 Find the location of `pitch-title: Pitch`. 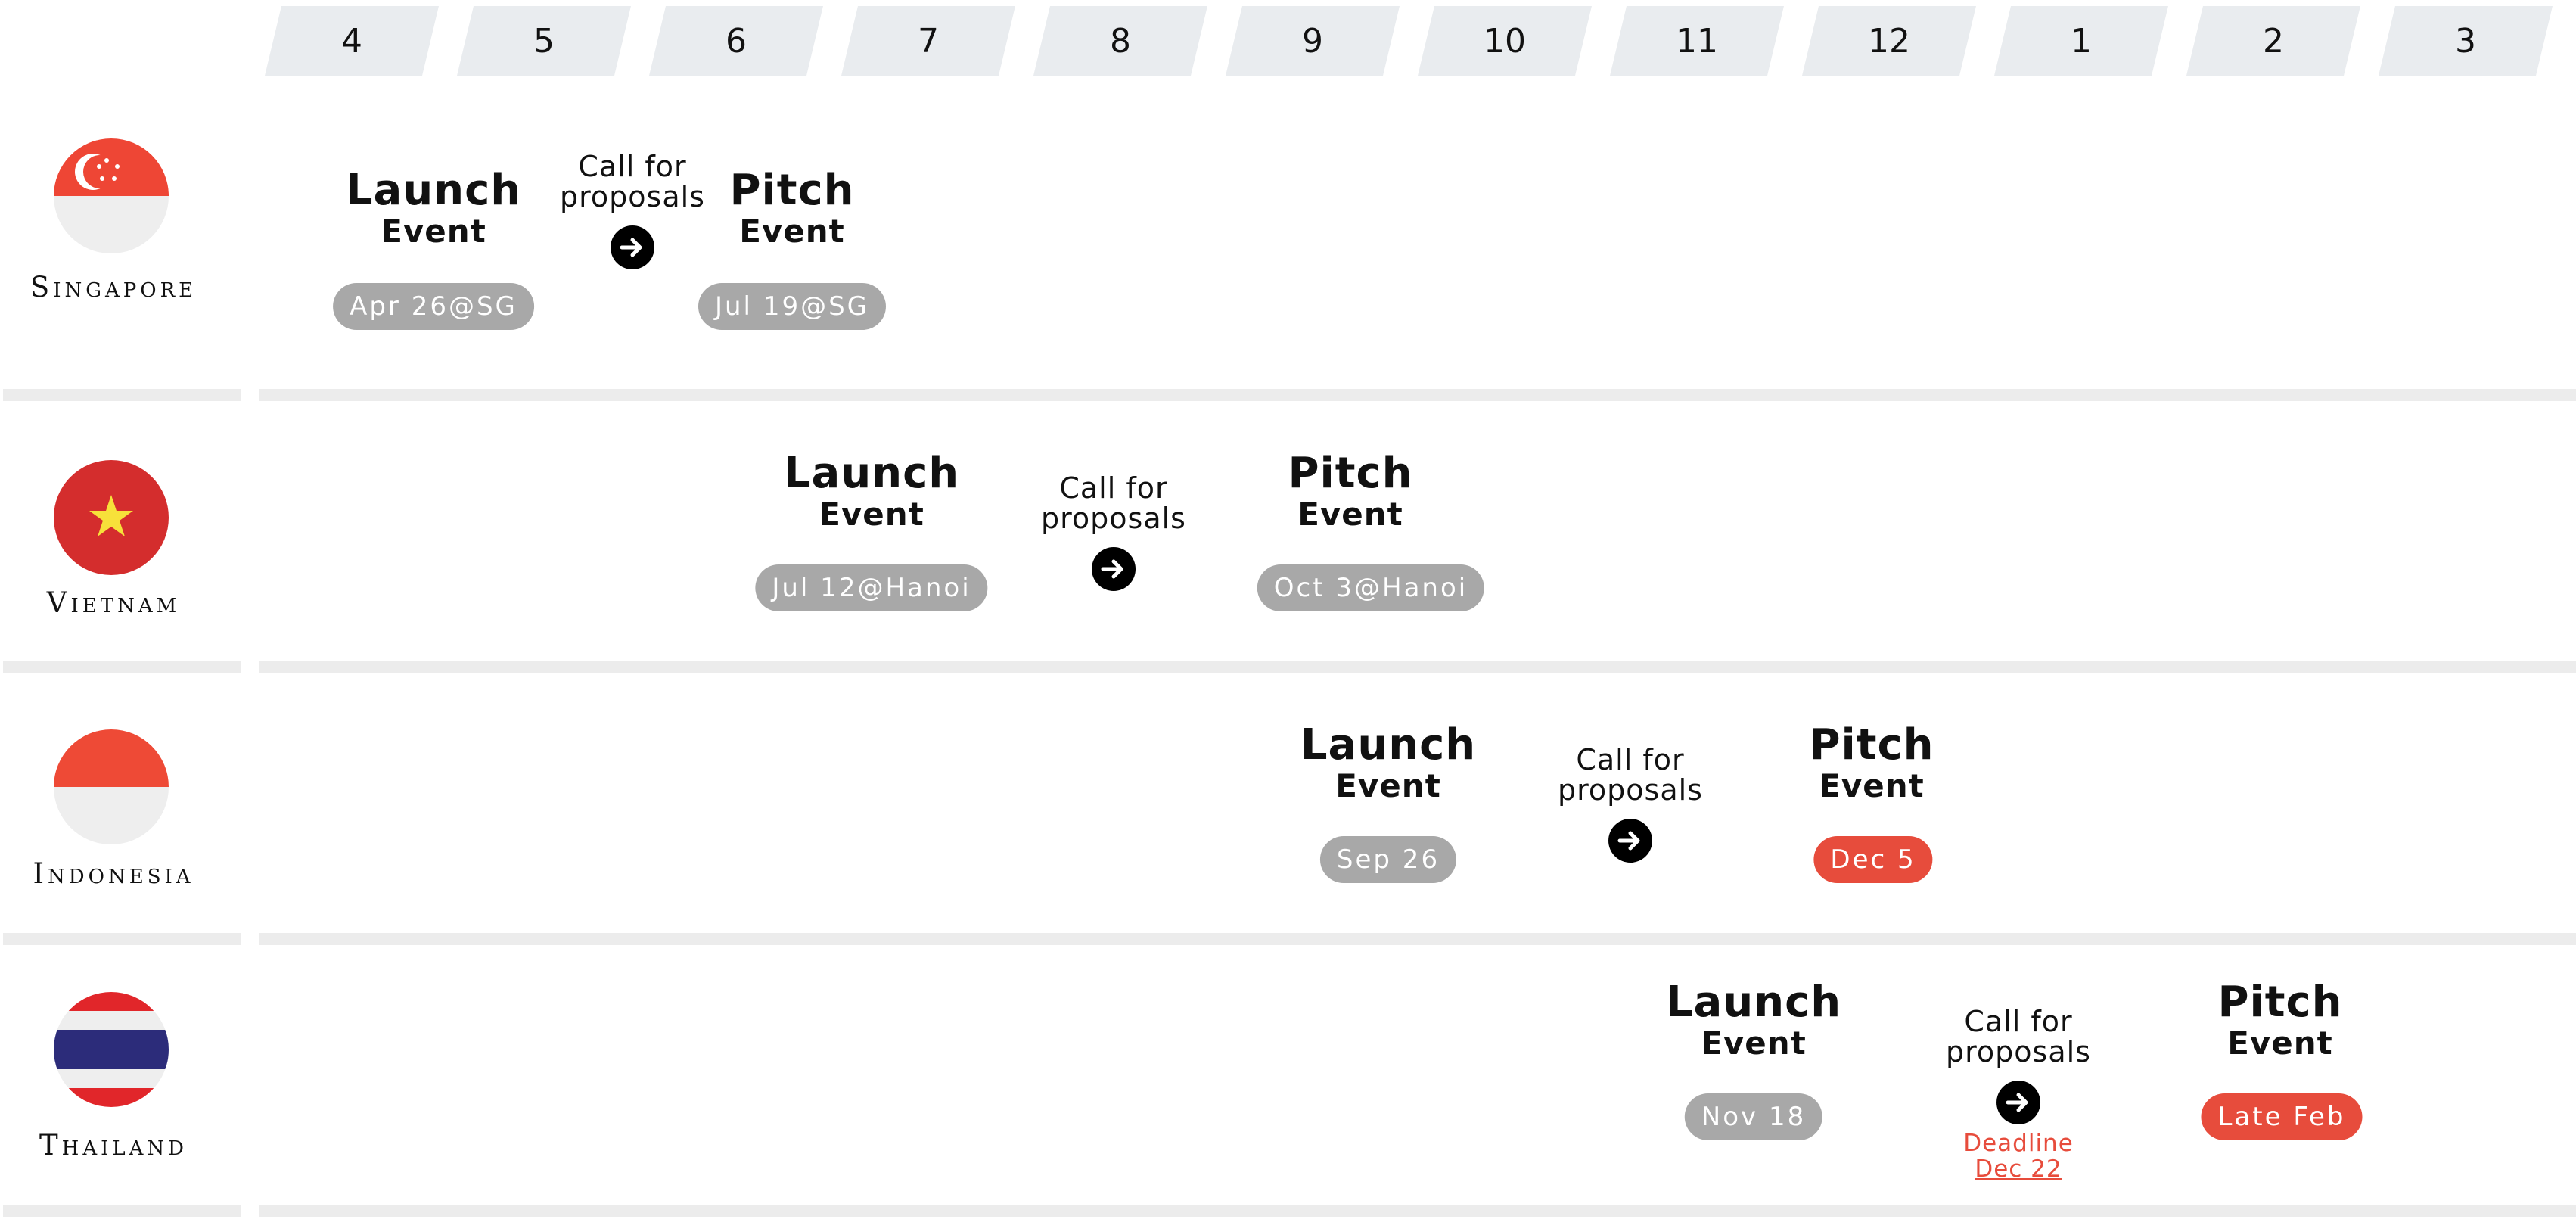

pitch-title: Pitch is located at coordinates (2280, 1002).